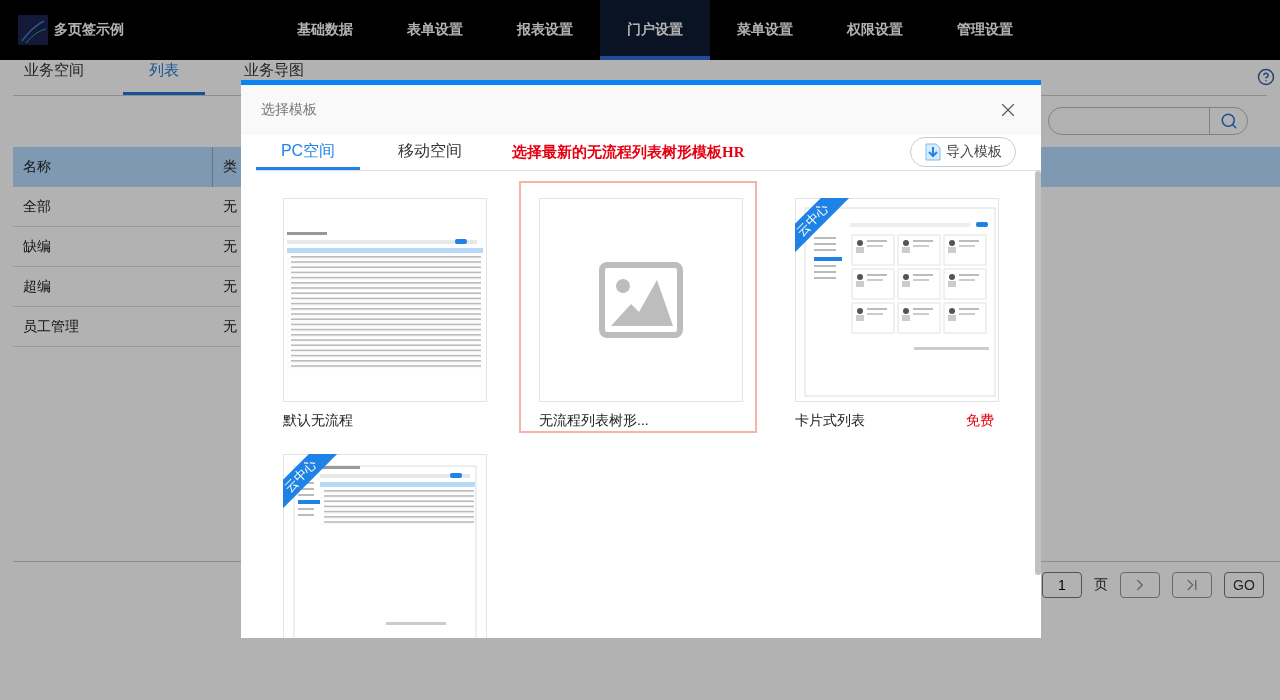 The image size is (1280, 700). Describe the element at coordinates (933, 152) in the screenshot. I see `file-download-icon` at that location.